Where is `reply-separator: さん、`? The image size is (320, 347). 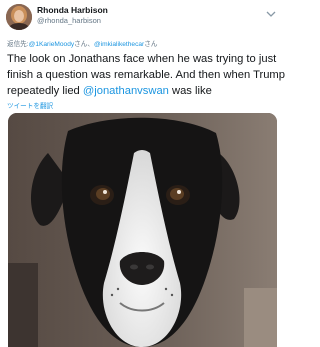
reply-separator: さん、 is located at coordinates (84, 44).